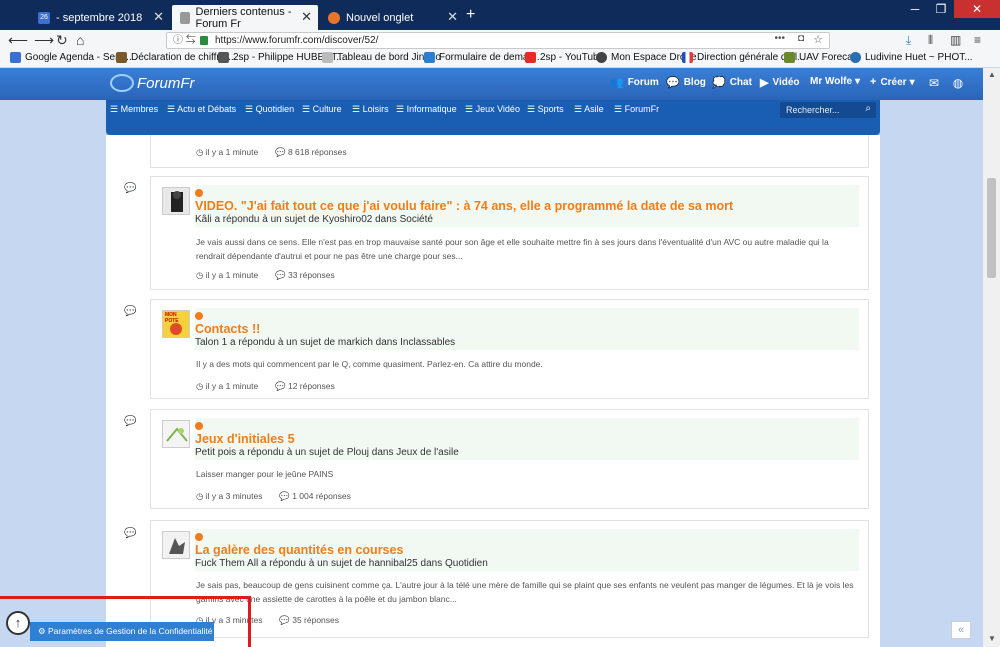 The height and width of the screenshot is (647, 1000). I want to click on bookmark-star-icon: ☆, so click(818, 39).